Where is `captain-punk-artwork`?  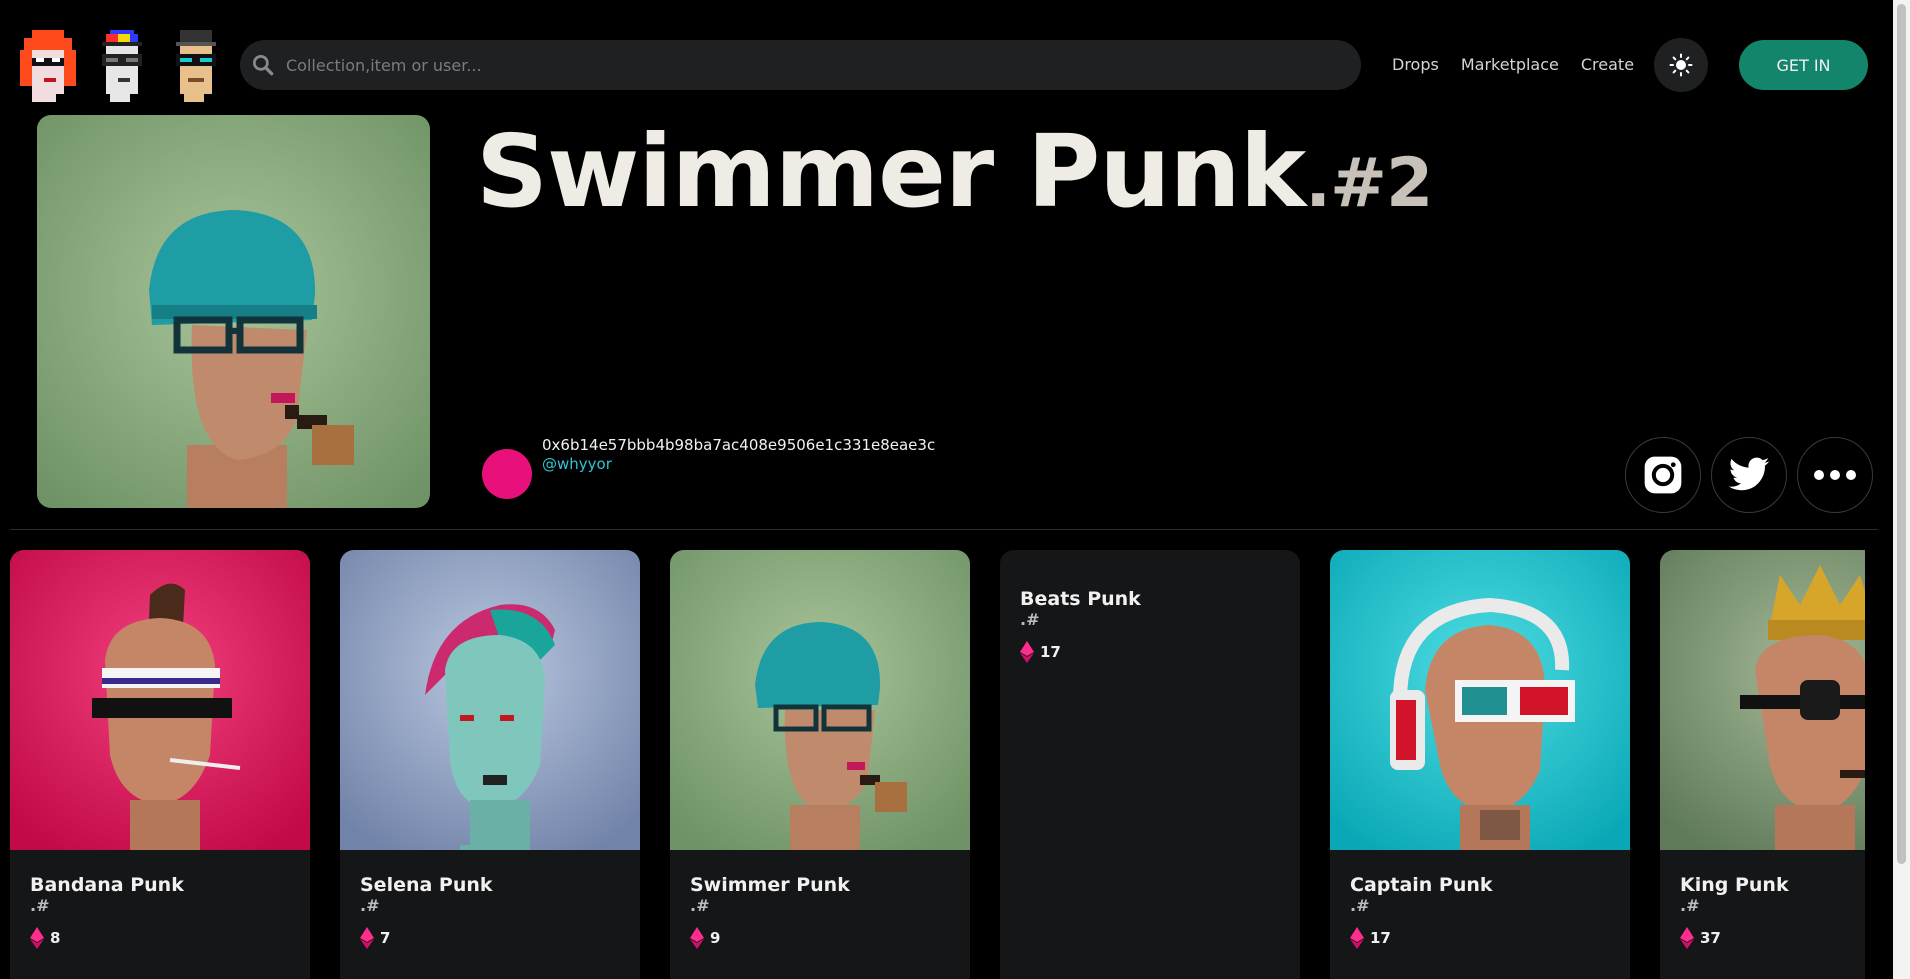
captain-punk-artwork is located at coordinates (1480, 700).